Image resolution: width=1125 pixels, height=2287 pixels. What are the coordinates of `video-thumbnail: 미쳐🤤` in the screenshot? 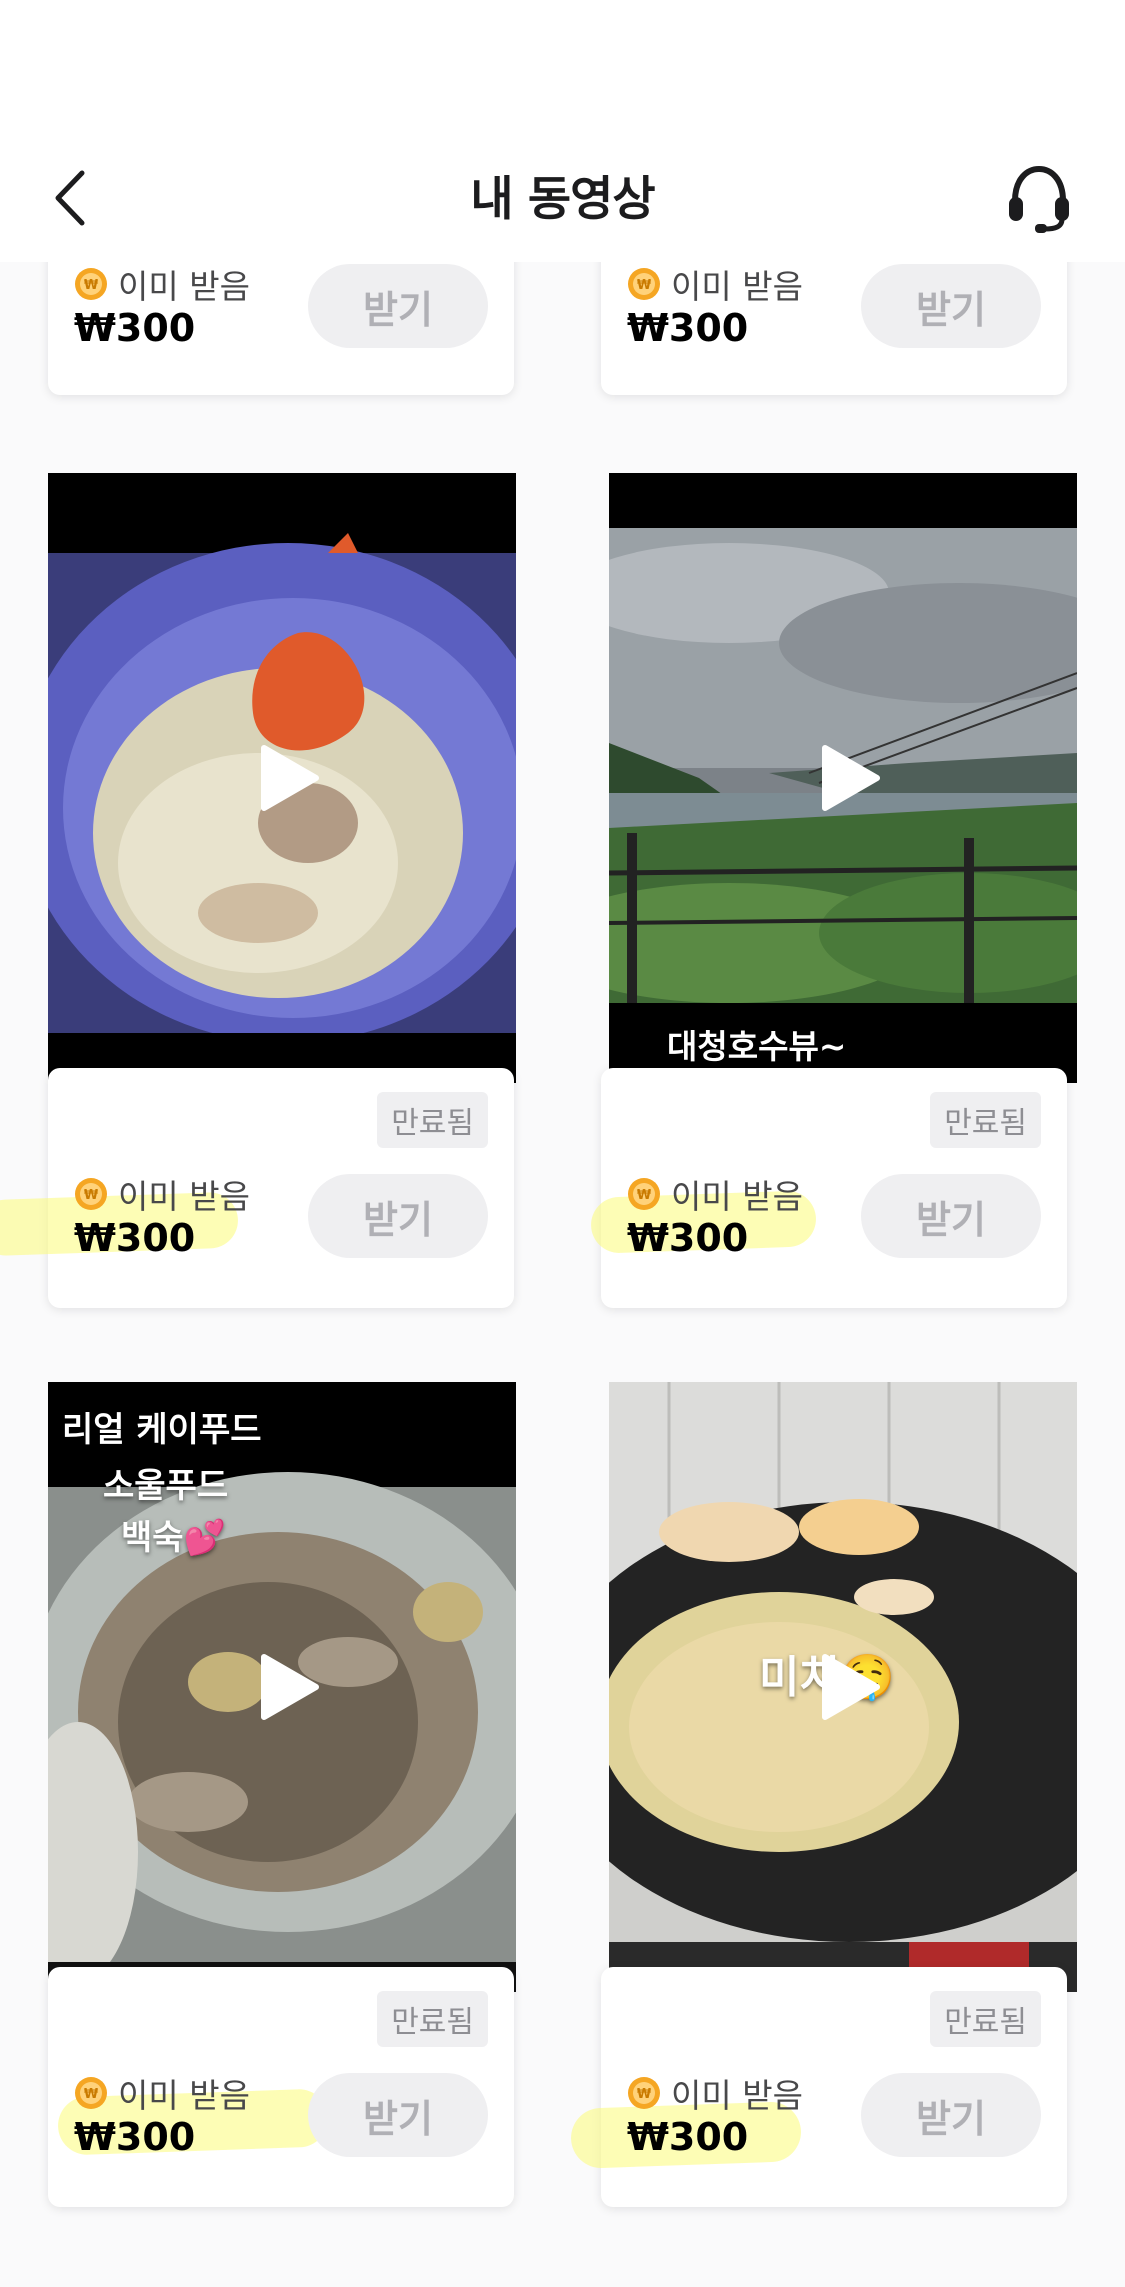 It's located at (843, 1687).